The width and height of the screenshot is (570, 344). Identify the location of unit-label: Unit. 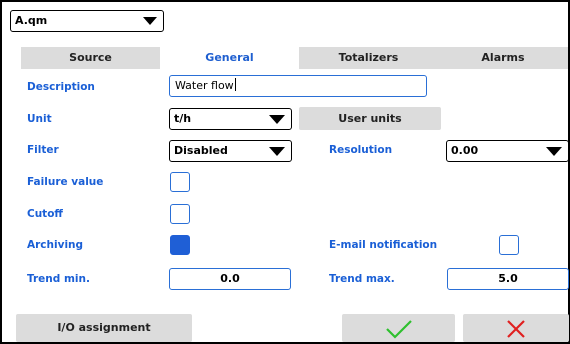
(39, 119).